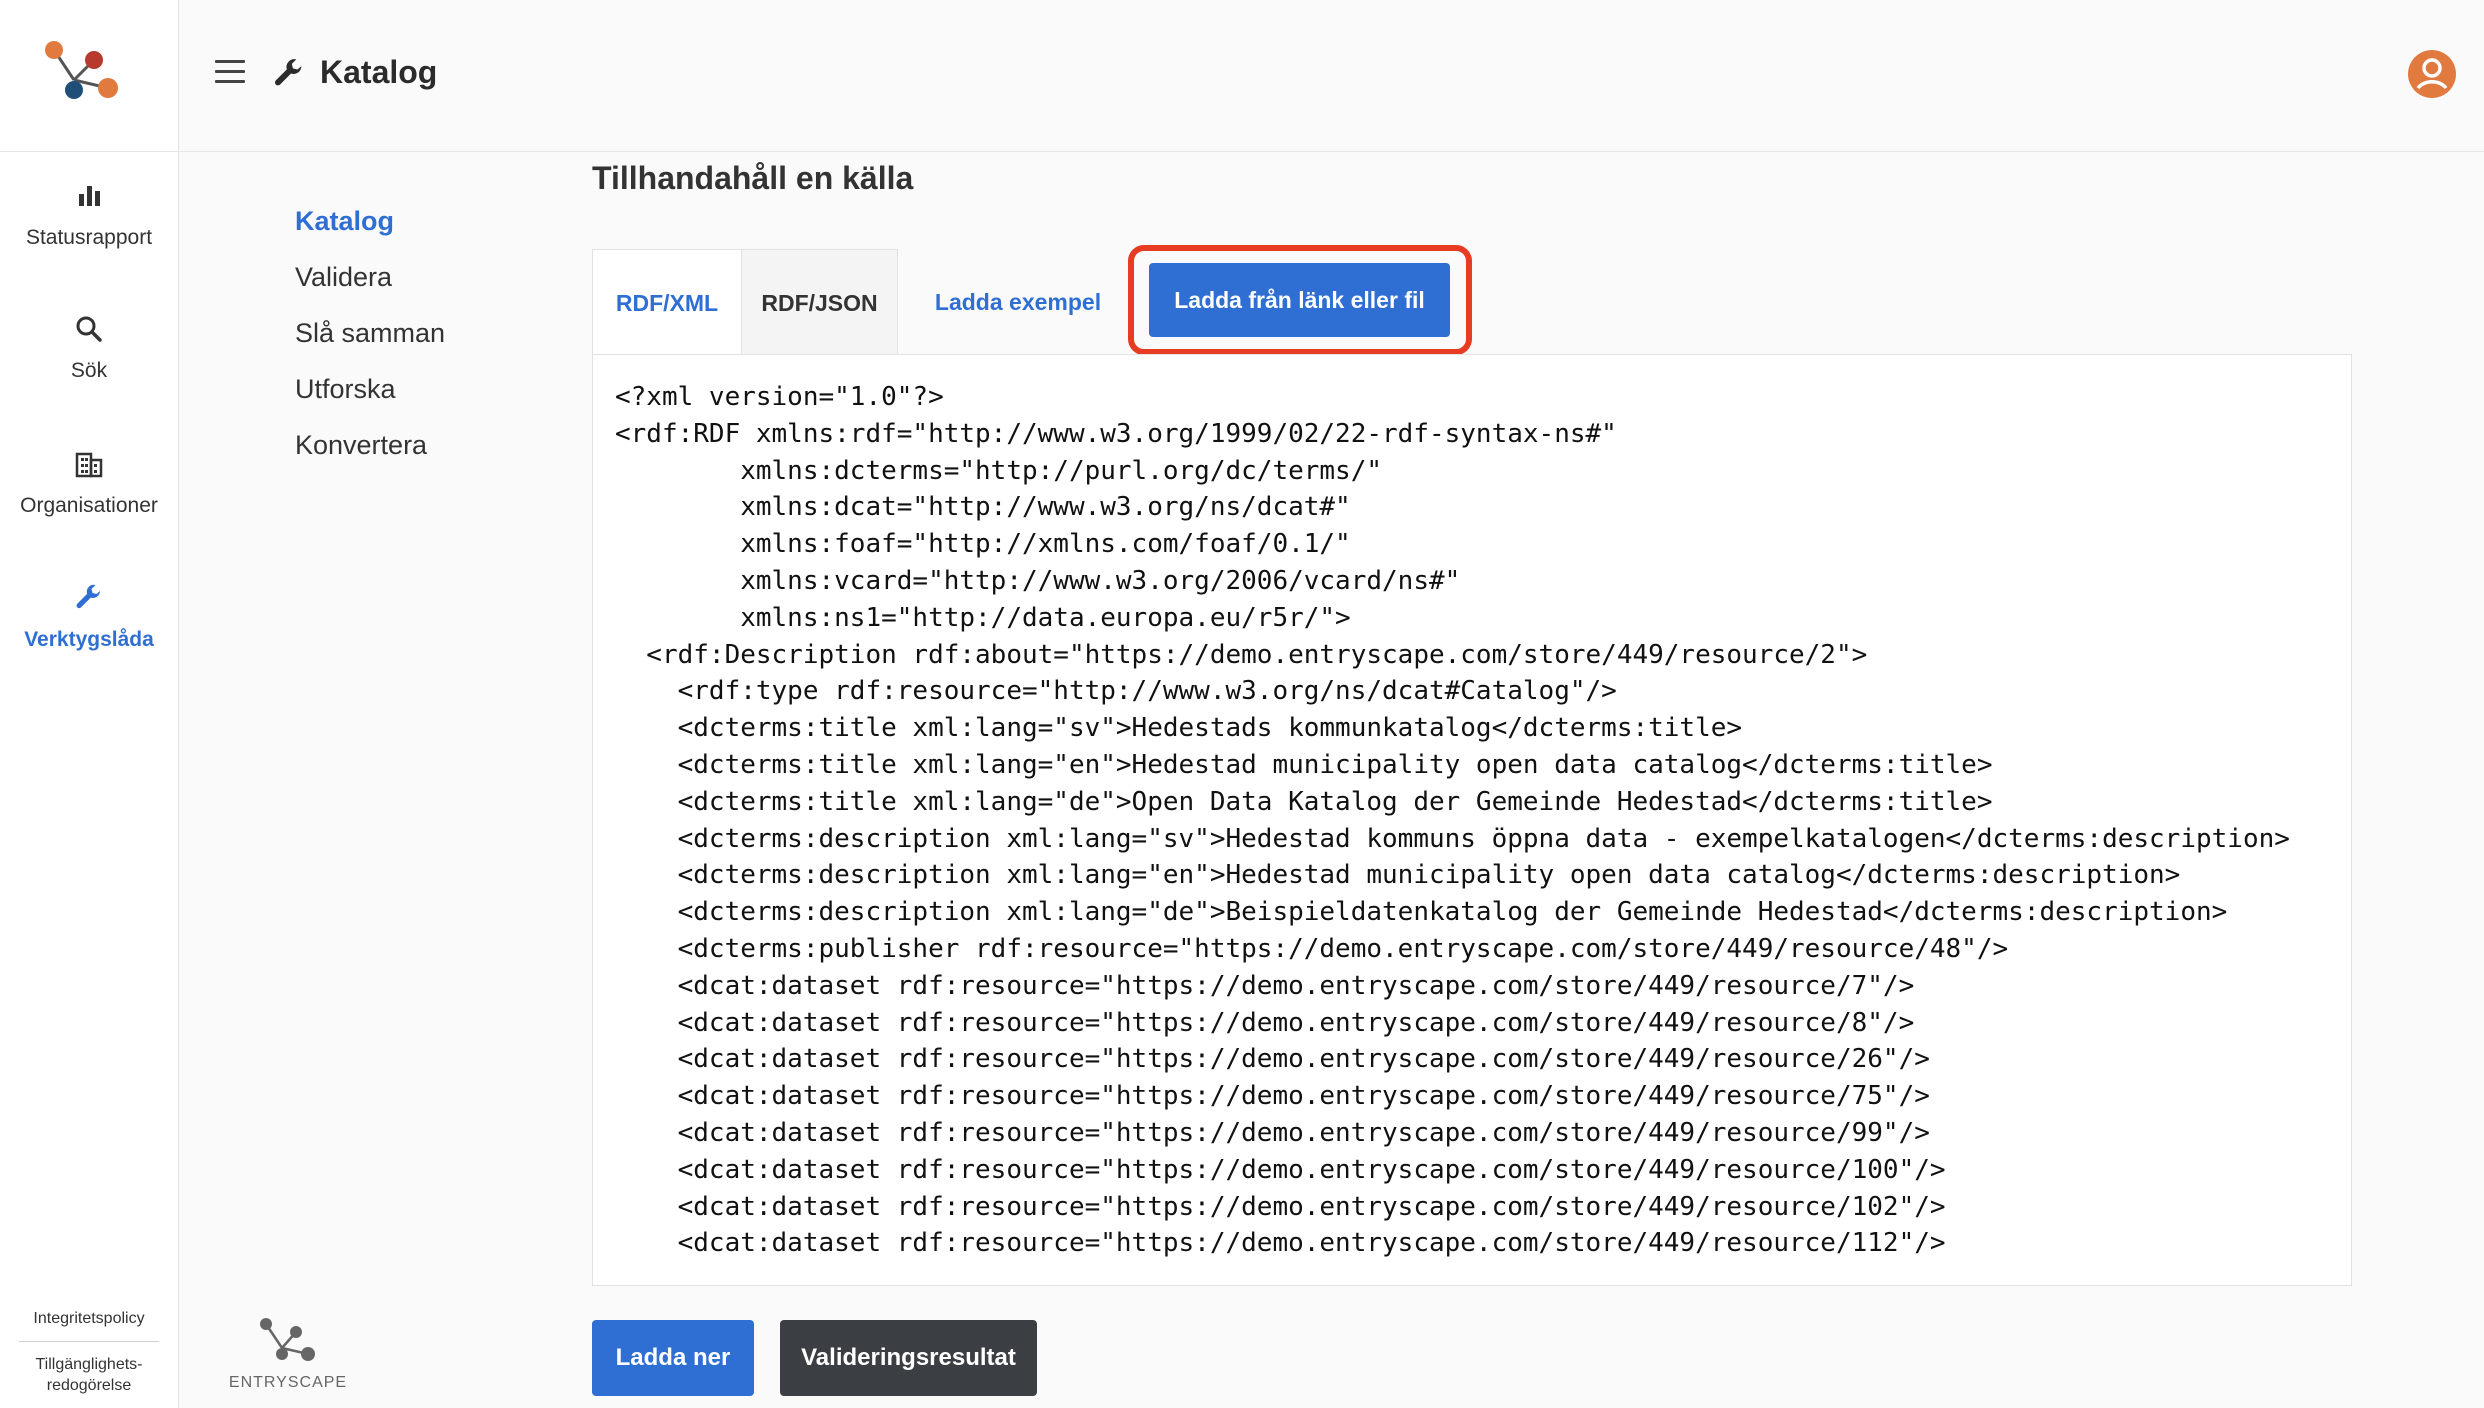 This screenshot has width=2484, height=1408. I want to click on bar-chart-icon, so click(89, 196).